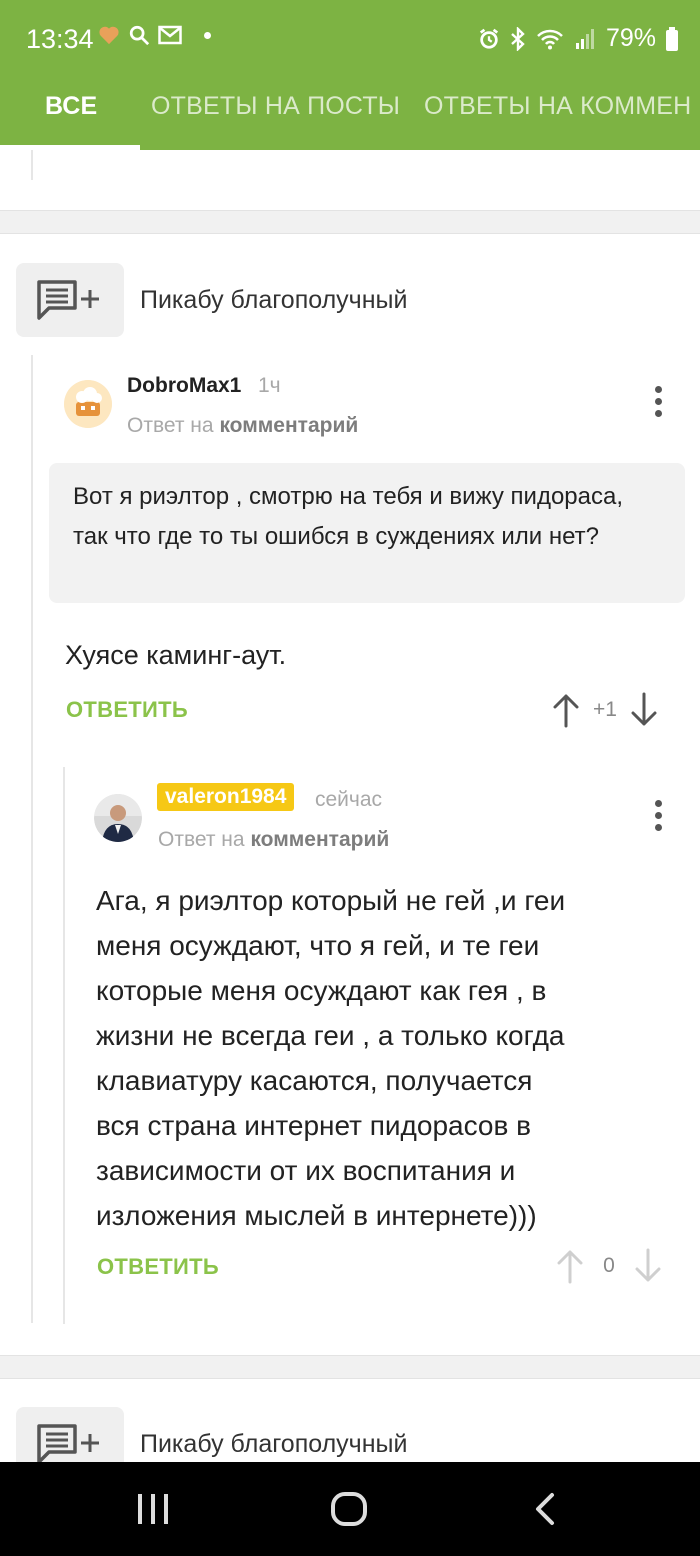 Image resolution: width=700 pixels, height=1556 pixels. Describe the element at coordinates (170, 35) in the screenshot. I see `mail-icon` at that location.